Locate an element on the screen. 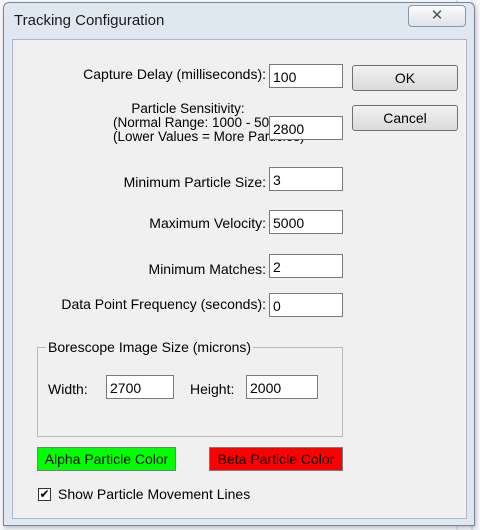 The height and width of the screenshot is (530, 480). cancel-button: Cancel is located at coordinates (405, 118).